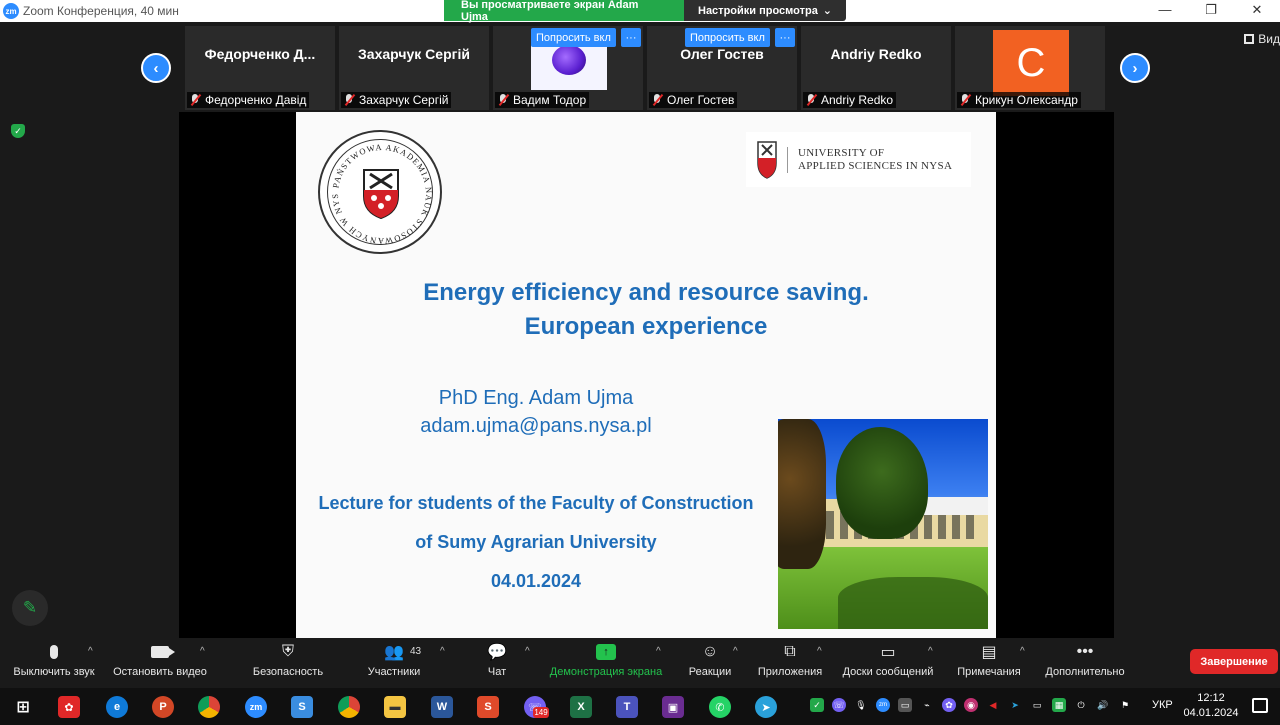 Image resolution: width=1280 pixels, height=725 pixels. Describe the element at coordinates (163, 707) in the screenshot. I see `powerpoint-icon: P` at that location.